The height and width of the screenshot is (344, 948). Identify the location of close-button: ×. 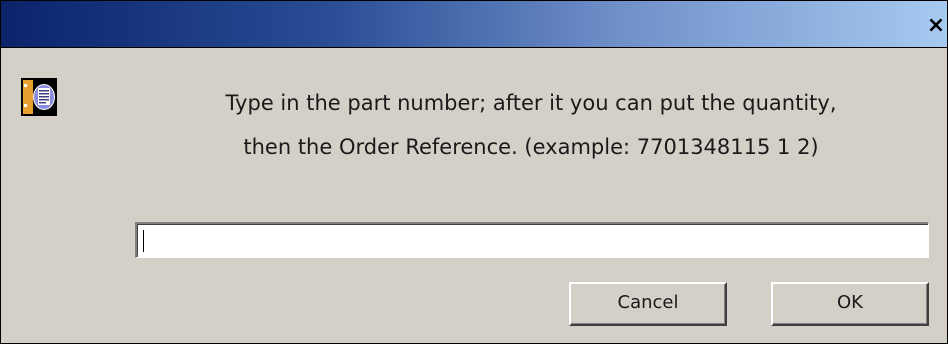
(936, 26).